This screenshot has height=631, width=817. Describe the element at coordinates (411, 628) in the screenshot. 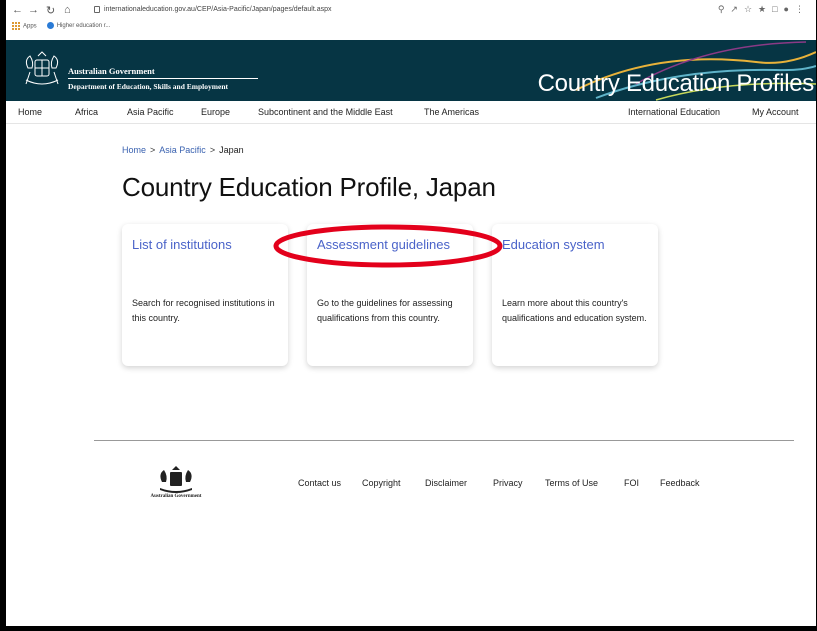

I see `window-bottom-edge` at that location.